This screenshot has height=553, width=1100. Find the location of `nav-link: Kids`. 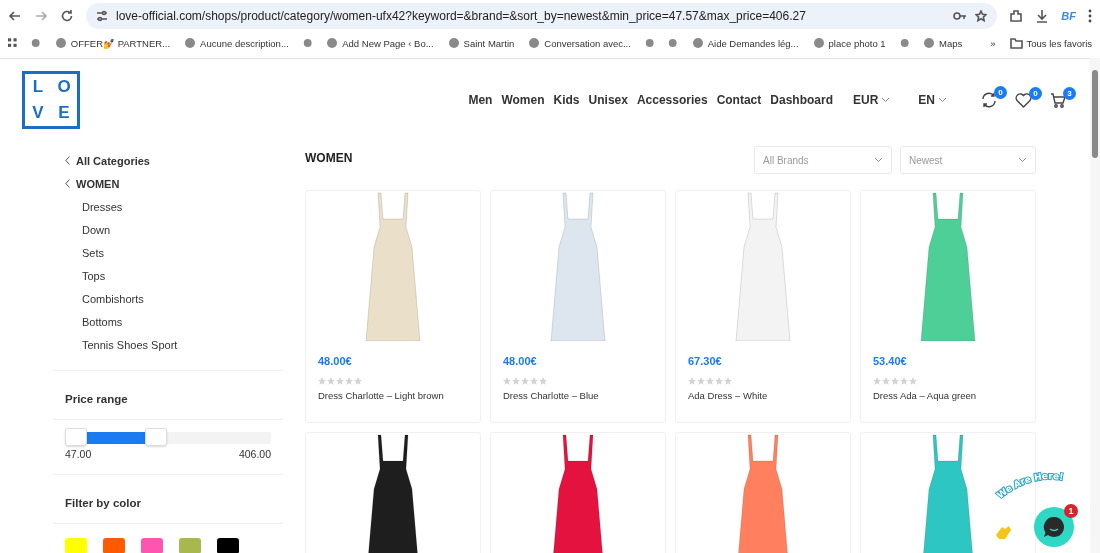

nav-link: Kids is located at coordinates (566, 100).